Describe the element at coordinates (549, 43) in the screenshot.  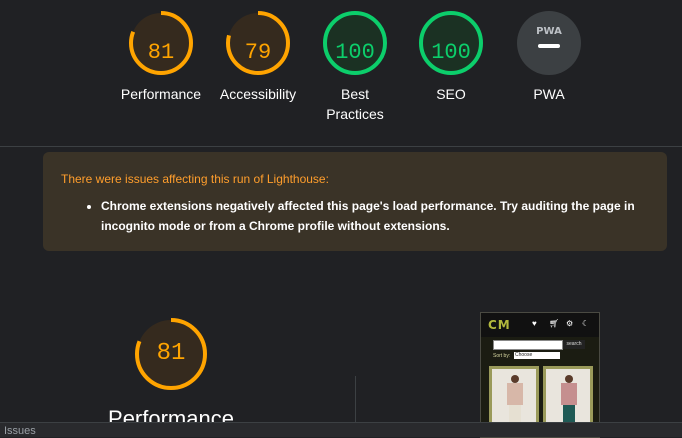
I see `pwa-badge-icon: PWA` at that location.